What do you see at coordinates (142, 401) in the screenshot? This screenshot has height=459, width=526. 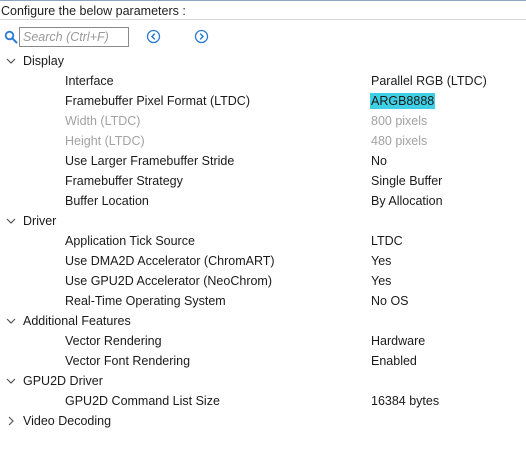 I see `param-name: GPU2D Command List Size` at bounding box center [142, 401].